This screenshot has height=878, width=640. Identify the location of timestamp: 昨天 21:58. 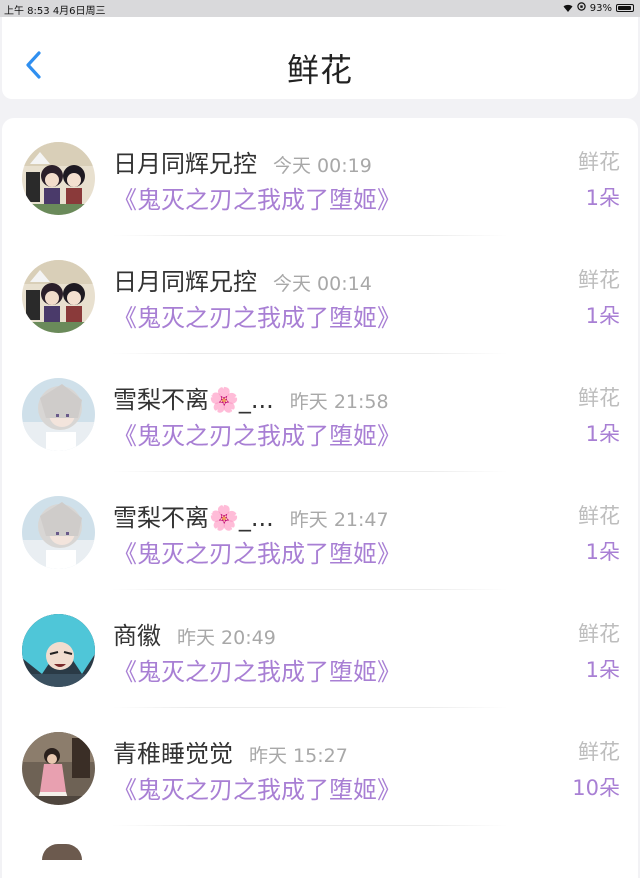
(339, 402).